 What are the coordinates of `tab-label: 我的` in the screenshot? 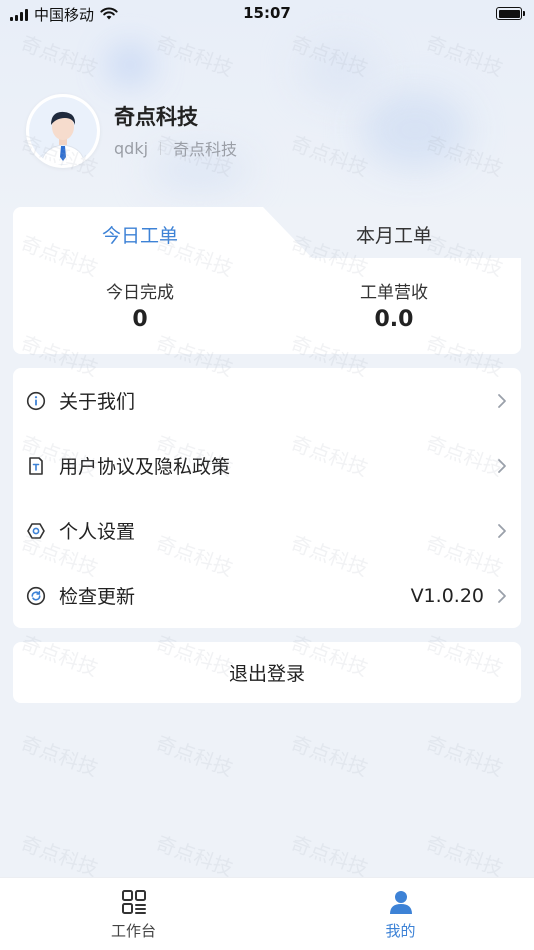 It's located at (400, 931).